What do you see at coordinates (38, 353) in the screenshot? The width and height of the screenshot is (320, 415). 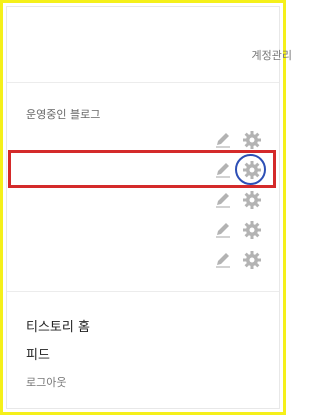 I see `feed-link: 피드` at bounding box center [38, 353].